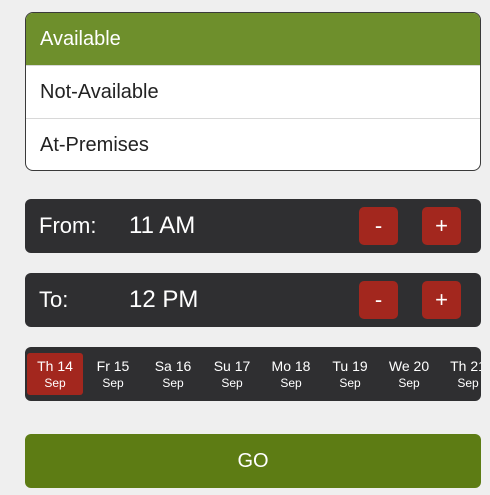 The width and height of the screenshot is (490, 495). What do you see at coordinates (68, 225) in the screenshot?
I see `from-label: From:` at bounding box center [68, 225].